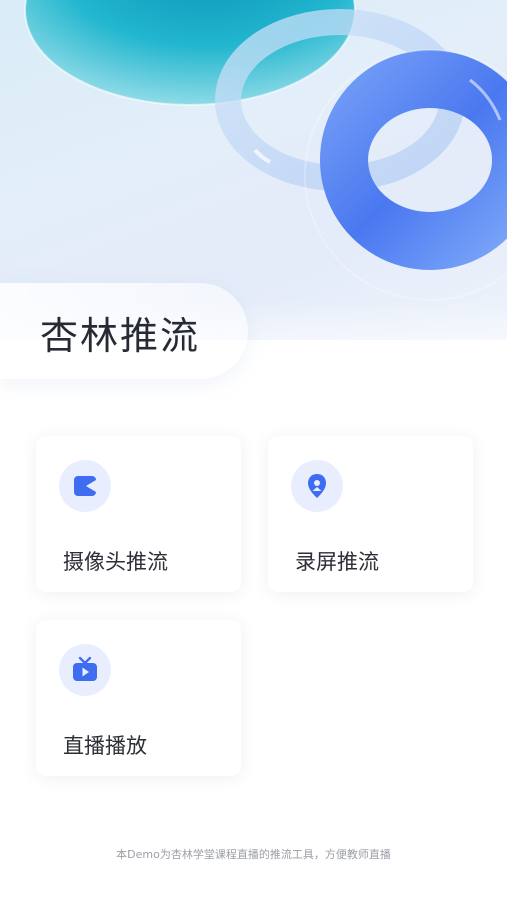 Image resolution: width=507 pixels, height=900 pixels. What do you see at coordinates (317, 486) in the screenshot?
I see `screen-record-icon` at bounding box center [317, 486].